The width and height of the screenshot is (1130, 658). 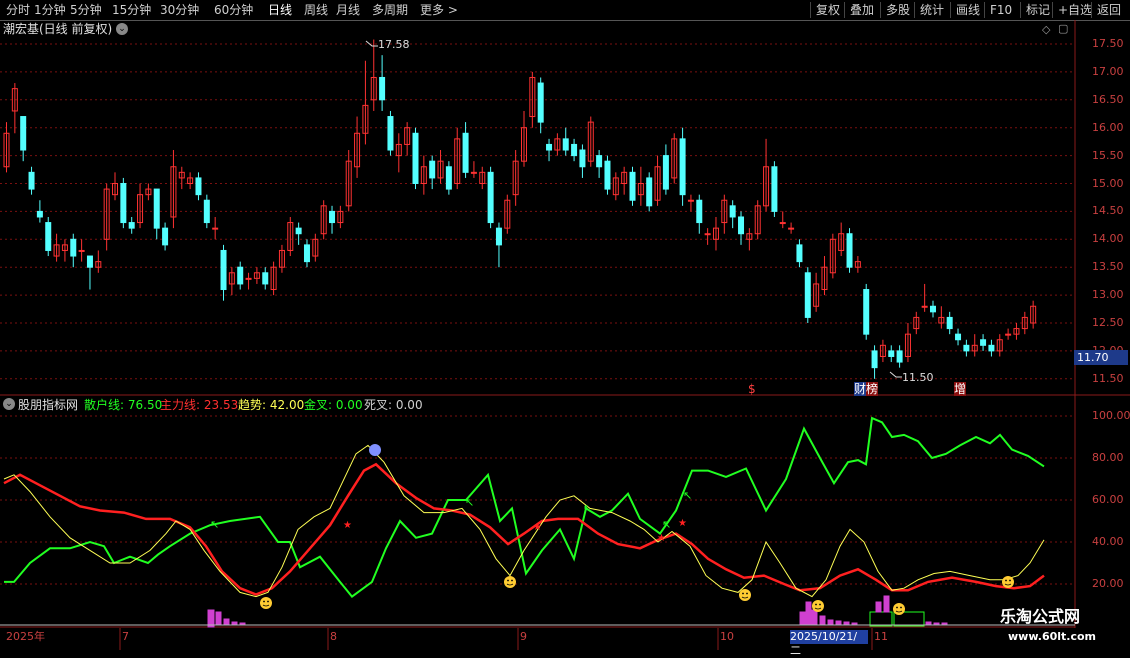 What do you see at coordinates (1063, 29) in the screenshot?
I see `settings-icon: ▢` at bounding box center [1063, 29].